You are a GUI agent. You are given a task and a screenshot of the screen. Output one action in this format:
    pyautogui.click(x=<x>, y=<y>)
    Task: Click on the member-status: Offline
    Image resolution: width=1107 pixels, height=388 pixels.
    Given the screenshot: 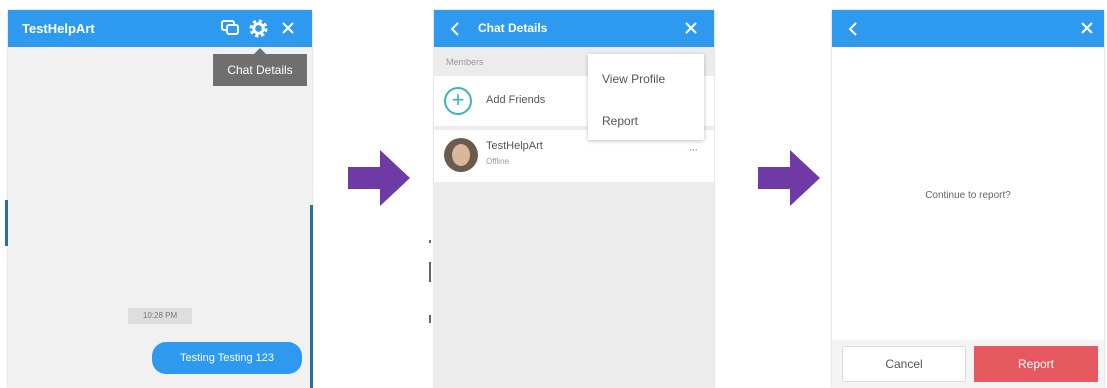 What is the action you would take?
    pyautogui.click(x=497, y=161)
    